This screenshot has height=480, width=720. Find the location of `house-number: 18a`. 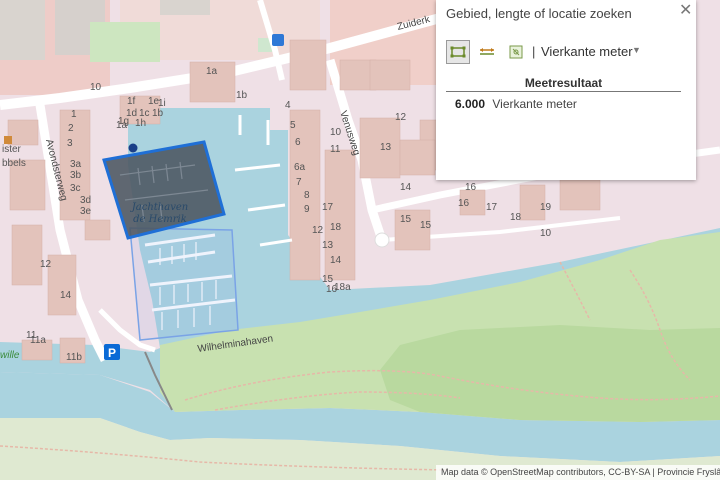

house-number: 18a is located at coordinates (342, 287).